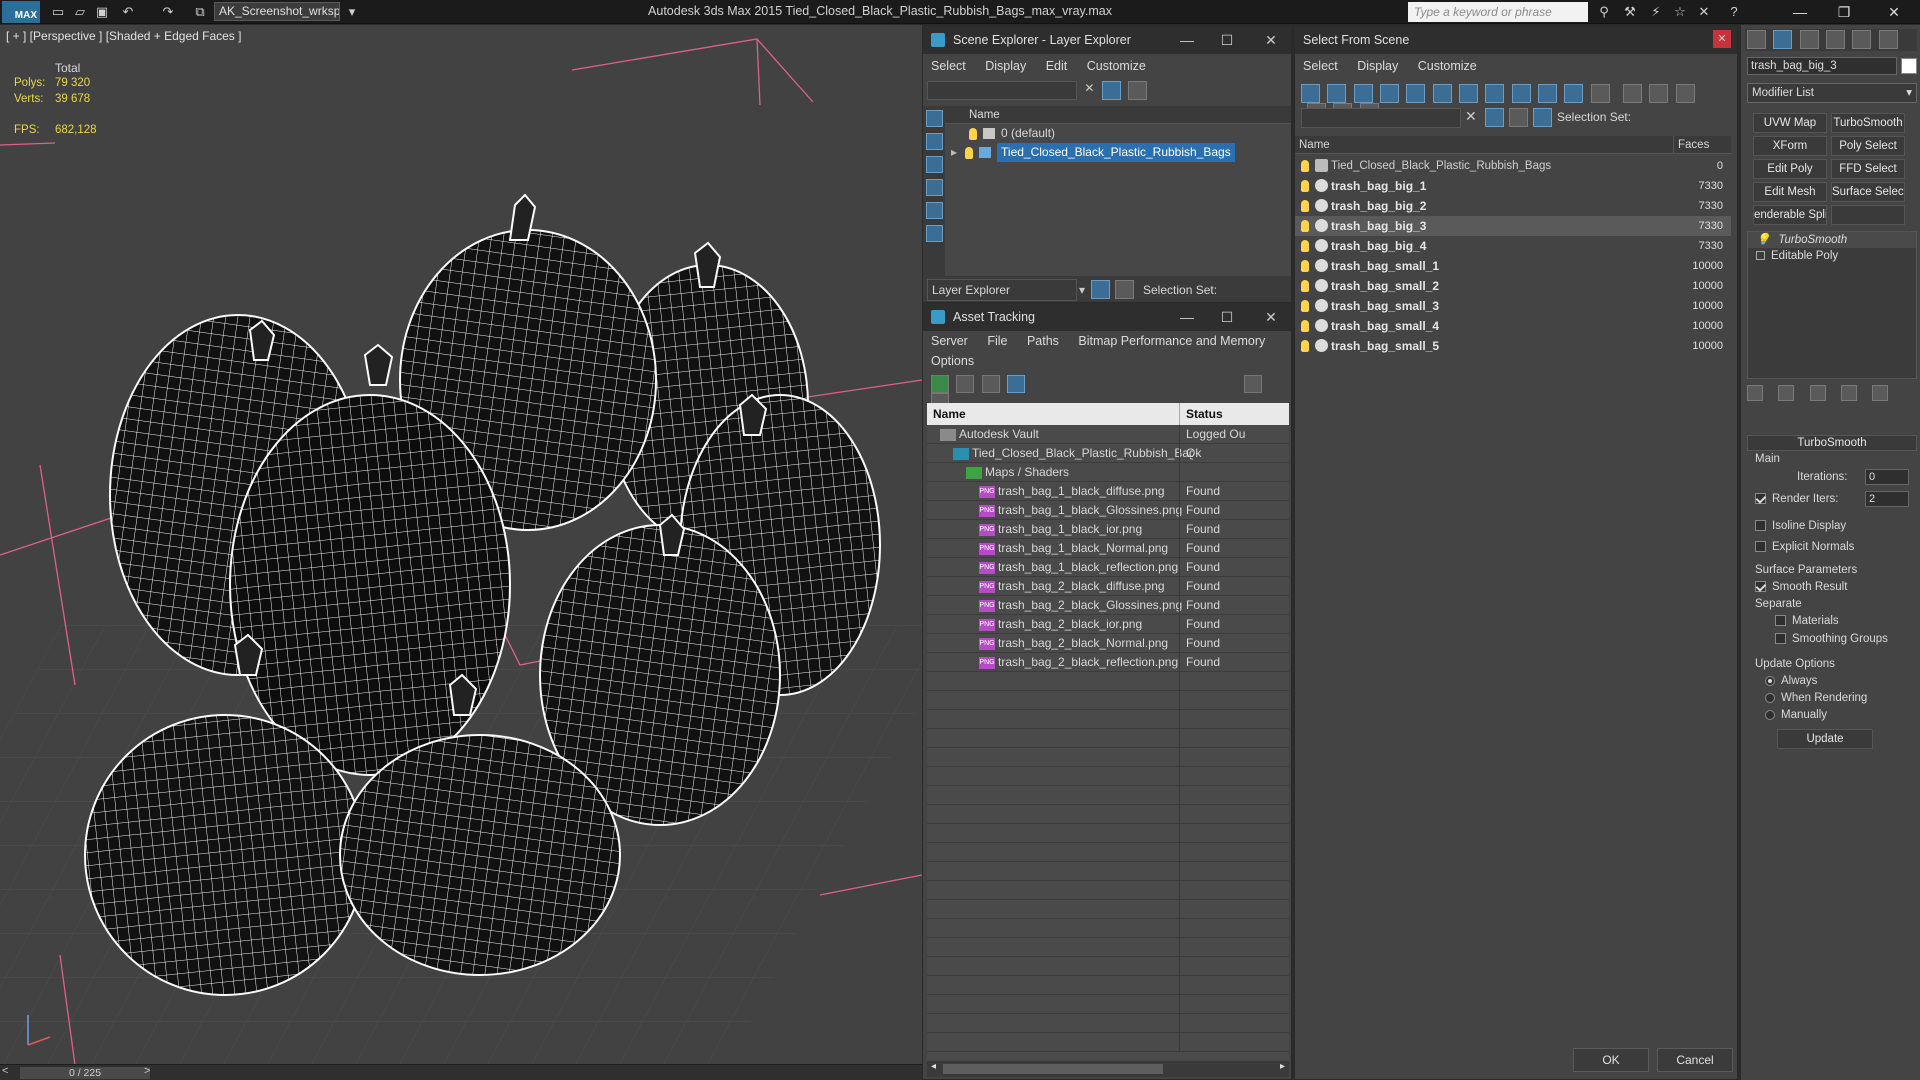 The image size is (1920, 1080). Describe the element at coordinates (1760, 499) in the screenshot. I see `render-iters-checkbox` at that location.